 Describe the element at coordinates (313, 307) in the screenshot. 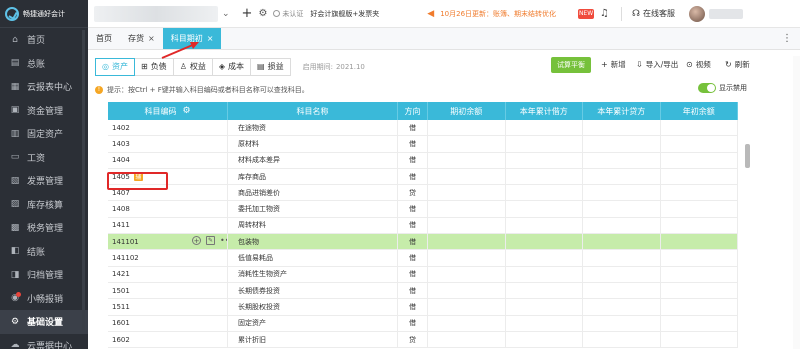

I see `cell-name: 长期股权投资` at that location.